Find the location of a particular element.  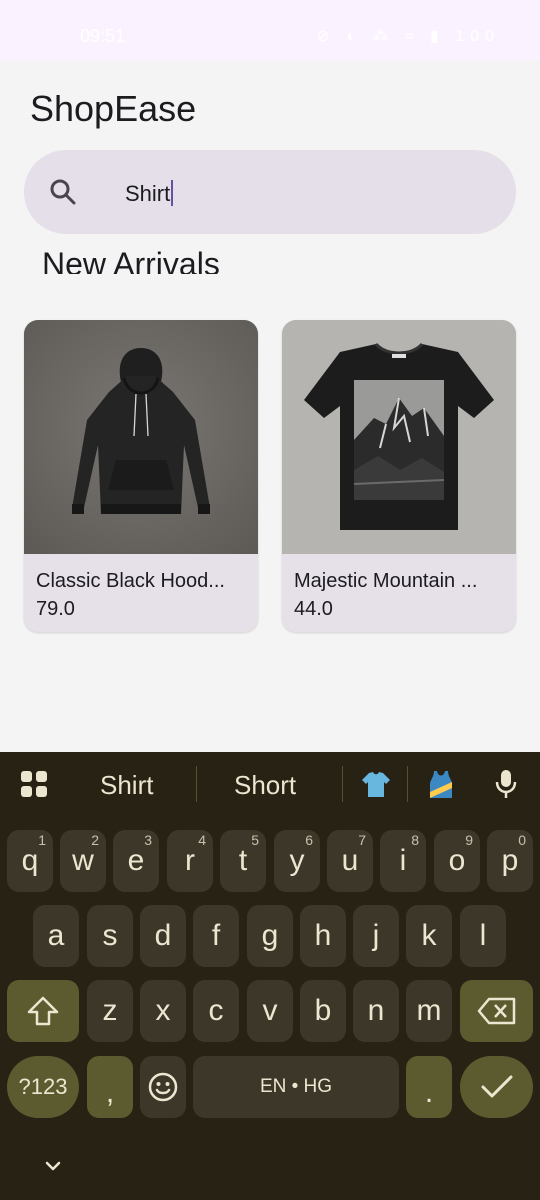

key-r: r4 is located at coordinates (190, 861).